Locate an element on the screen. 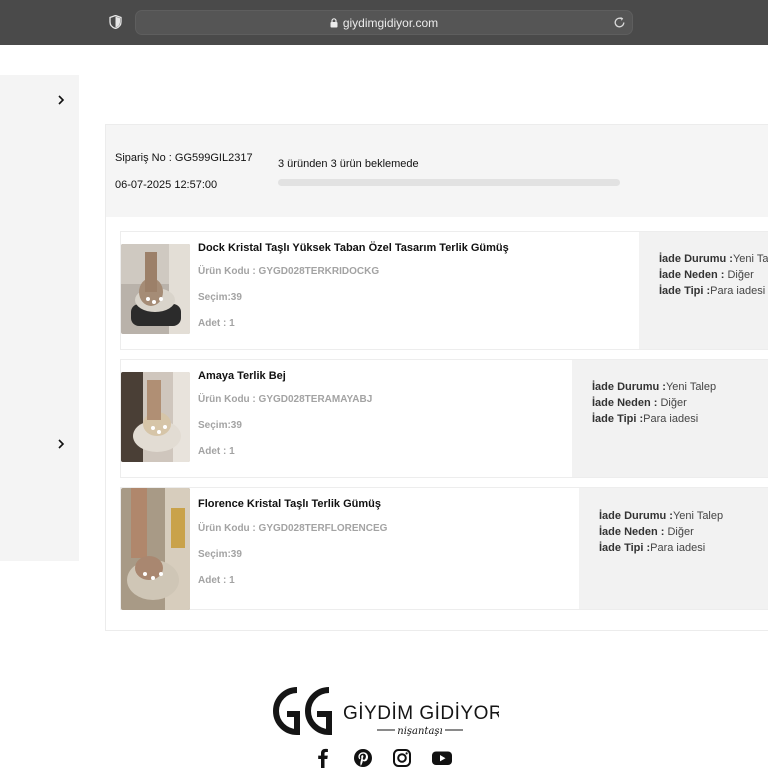 The height and width of the screenshot is (768, 768). brand-logo: GİYDİM GİDİYOR nişantaşı is located at coordinates (383, 712).